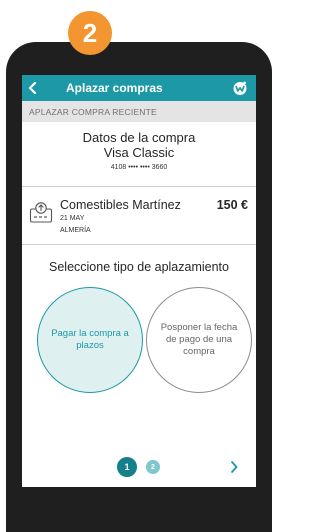 This screenshot has width=320, height=532. Describe the element at coordinates (120, 205) in the screenshot. I see `merchant-name: Comestibles Martínez` at that location.